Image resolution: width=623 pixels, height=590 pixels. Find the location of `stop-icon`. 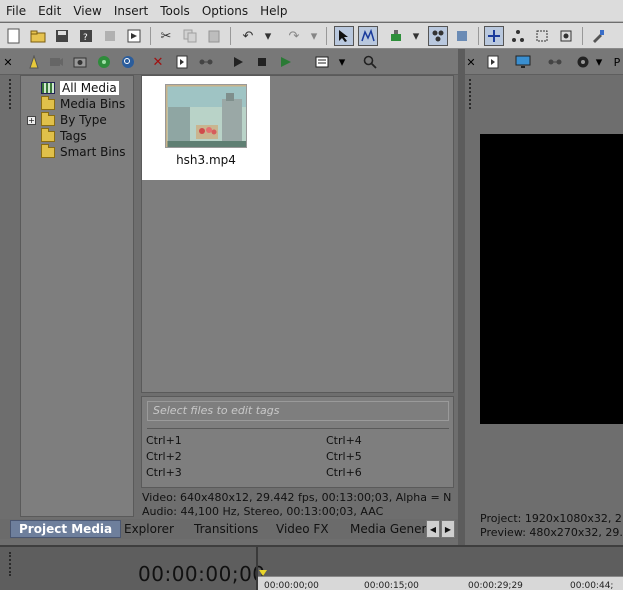

stop-icon is located at coordinates (262, 62).